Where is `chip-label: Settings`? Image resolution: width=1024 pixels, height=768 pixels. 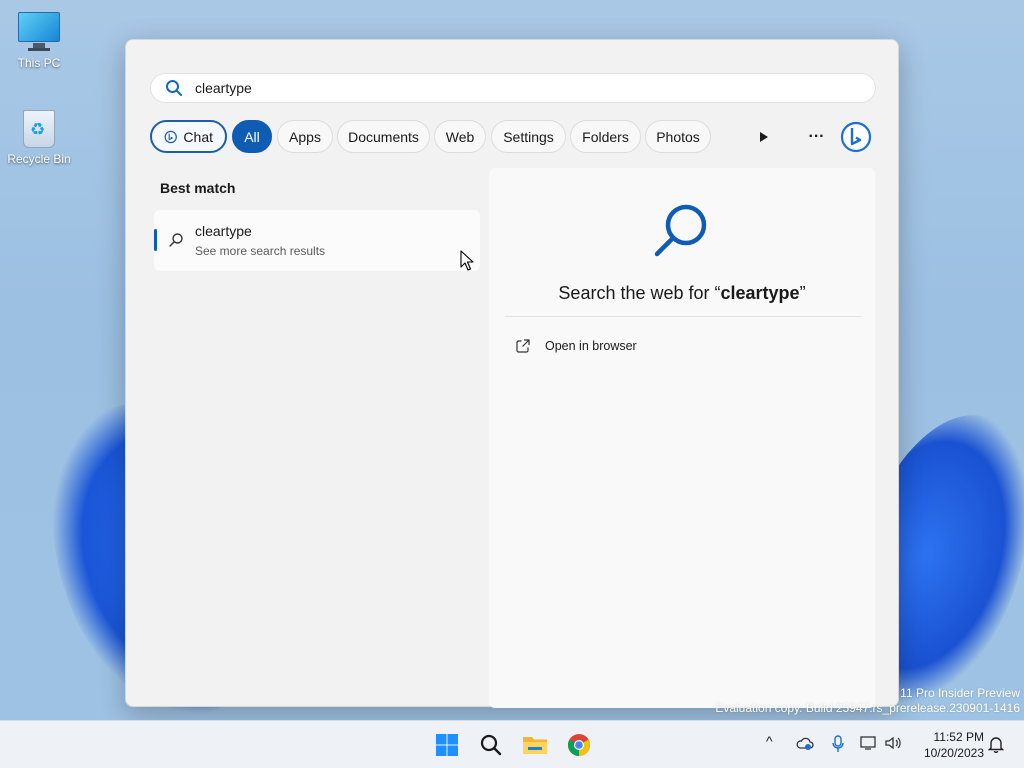 chip-label: Settings is located at coordinates (528, 136).